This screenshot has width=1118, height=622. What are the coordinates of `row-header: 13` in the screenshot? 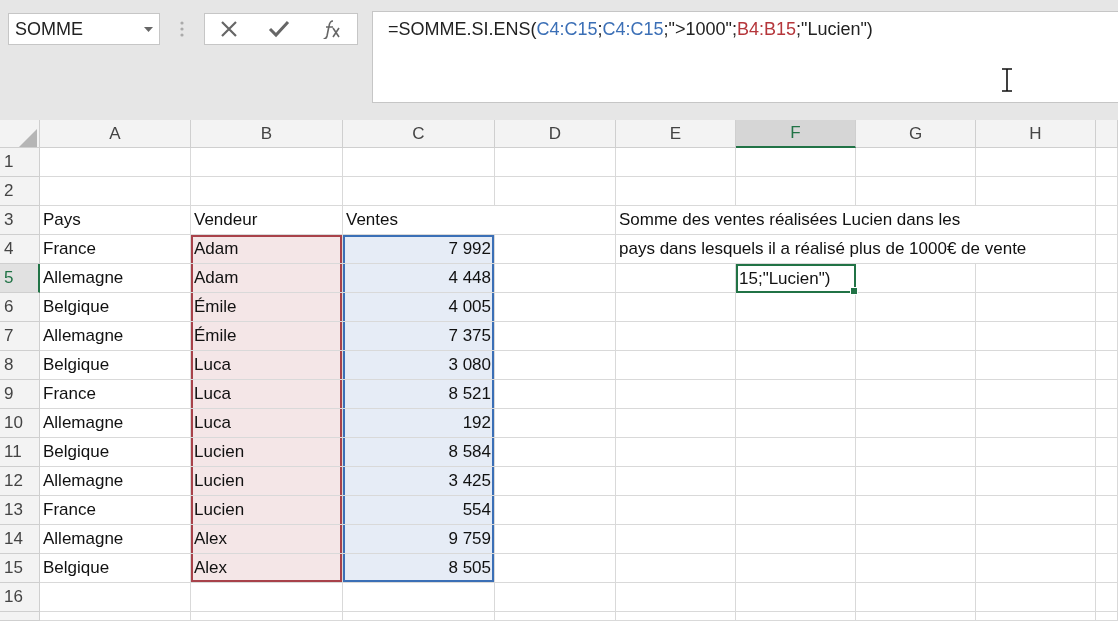 It's located at (20, 510).